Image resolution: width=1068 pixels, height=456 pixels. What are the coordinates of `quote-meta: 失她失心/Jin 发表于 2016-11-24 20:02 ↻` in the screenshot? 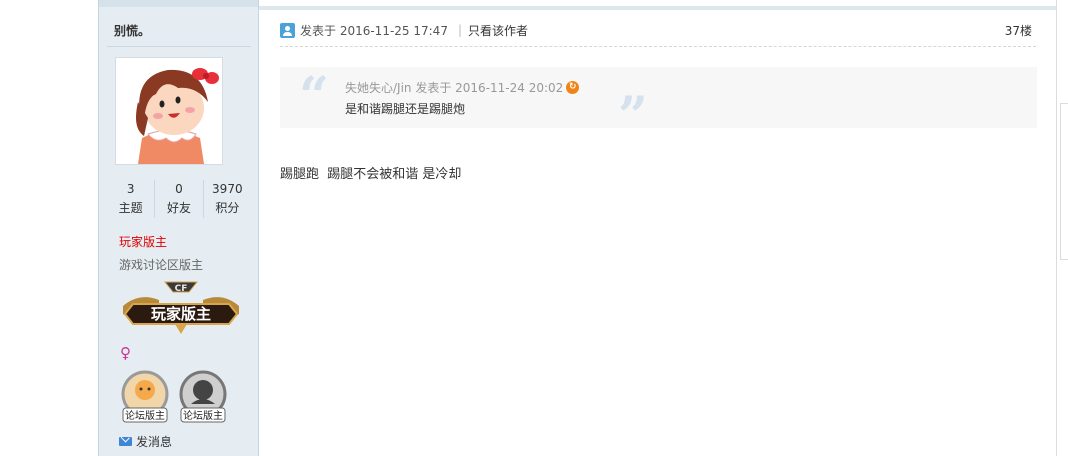 It's located at (462, 87).